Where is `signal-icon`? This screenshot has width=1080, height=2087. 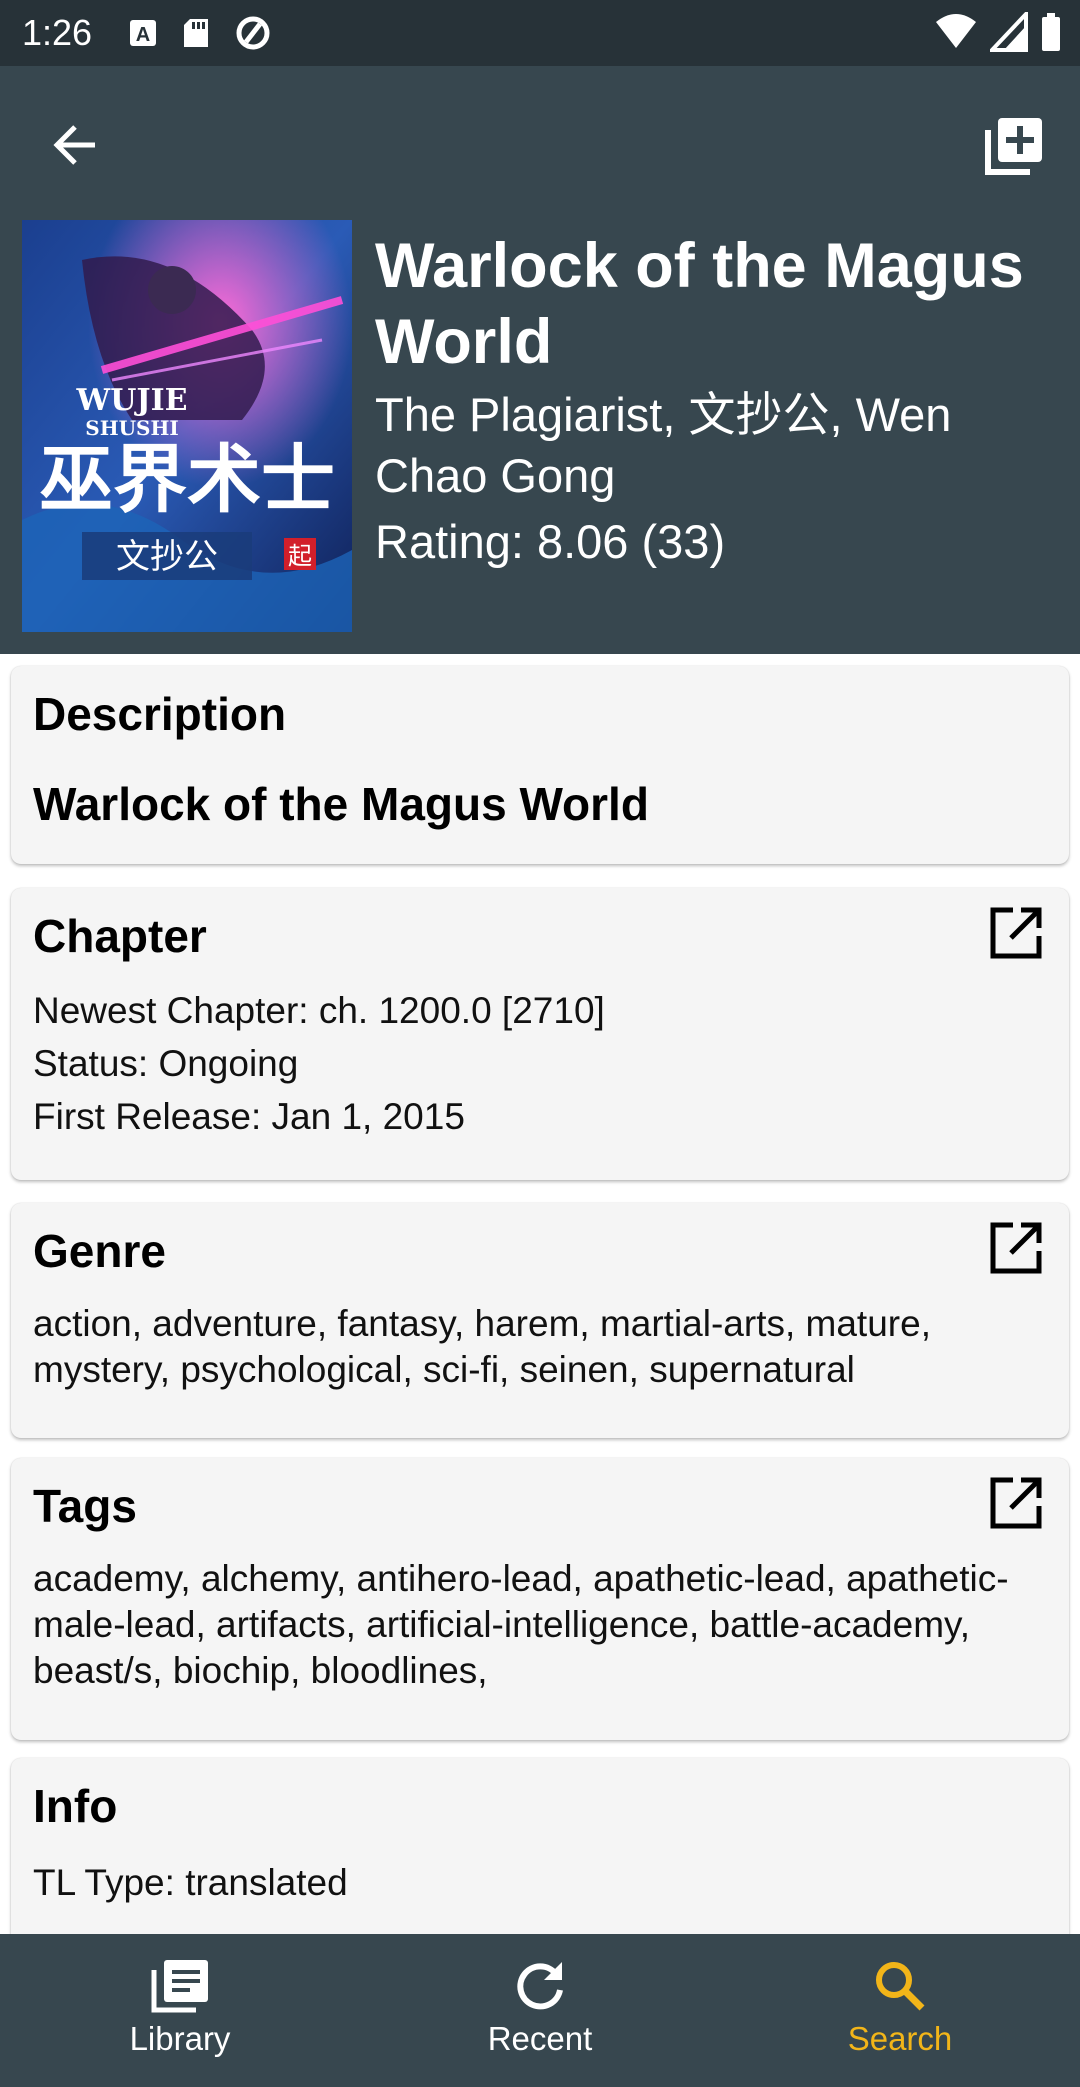 signal-icon is located at coordinates (1009, 32).